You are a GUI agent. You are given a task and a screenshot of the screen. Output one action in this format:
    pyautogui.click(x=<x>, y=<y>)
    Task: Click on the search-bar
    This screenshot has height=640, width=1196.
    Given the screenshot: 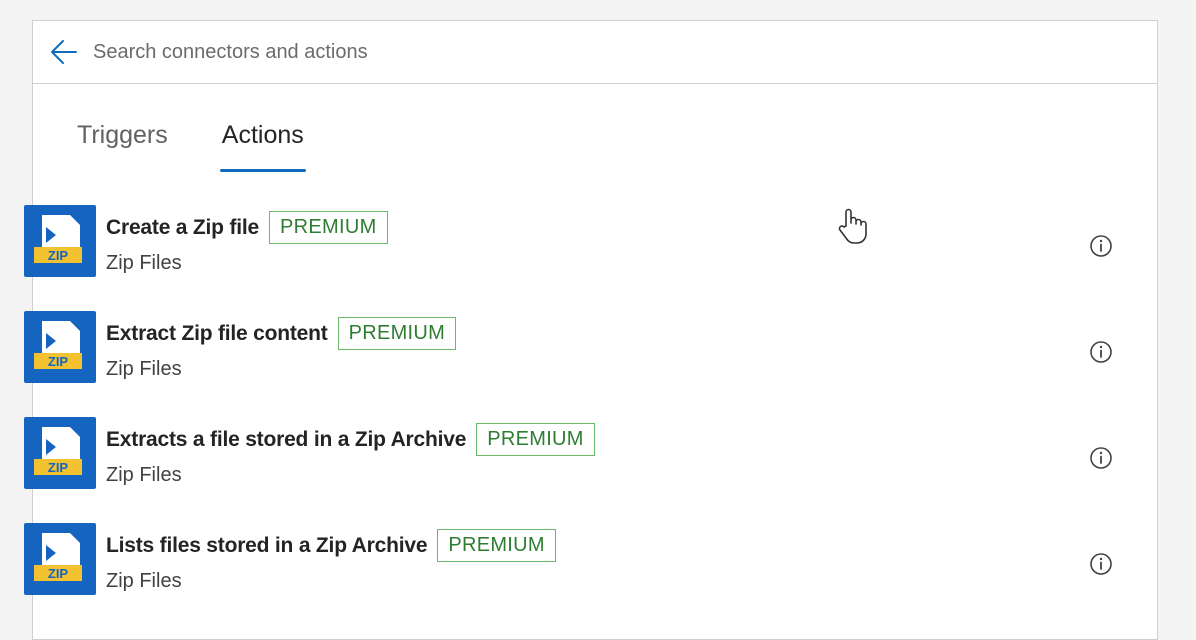 What is the action you would take?
    pyautogui.click(x=595, y=52)
    